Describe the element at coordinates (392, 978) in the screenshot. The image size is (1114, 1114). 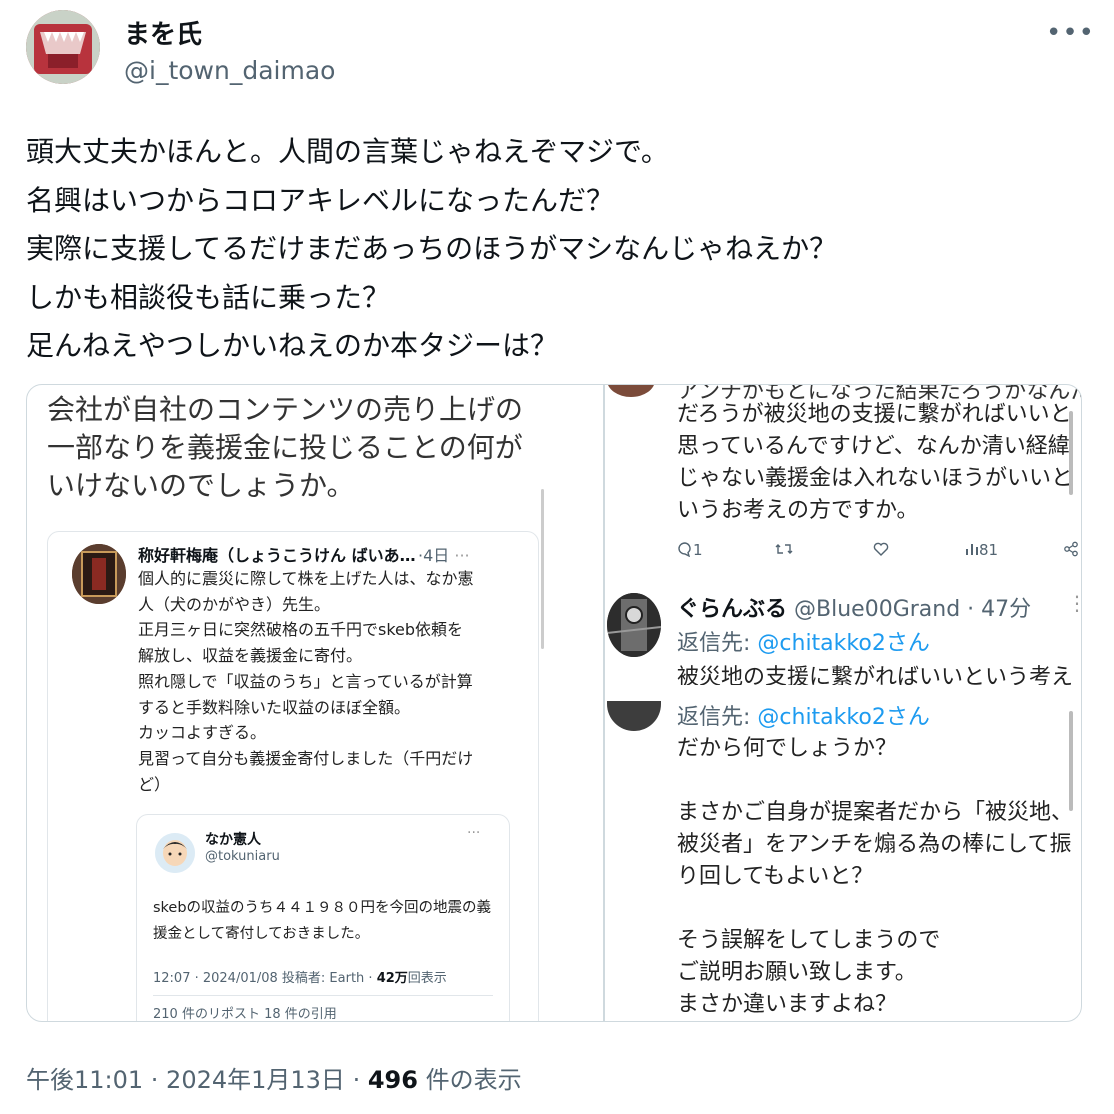
I see `quoted-meta-views: 42万` at that location.